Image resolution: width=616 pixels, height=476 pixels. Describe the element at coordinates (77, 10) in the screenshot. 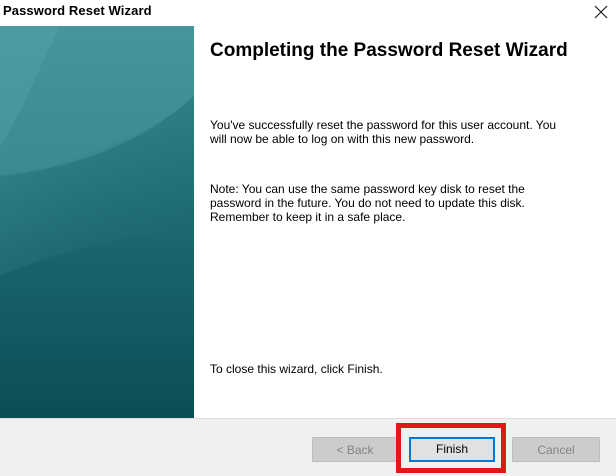

I see `window-title: Password Reset Wizard` at that location.